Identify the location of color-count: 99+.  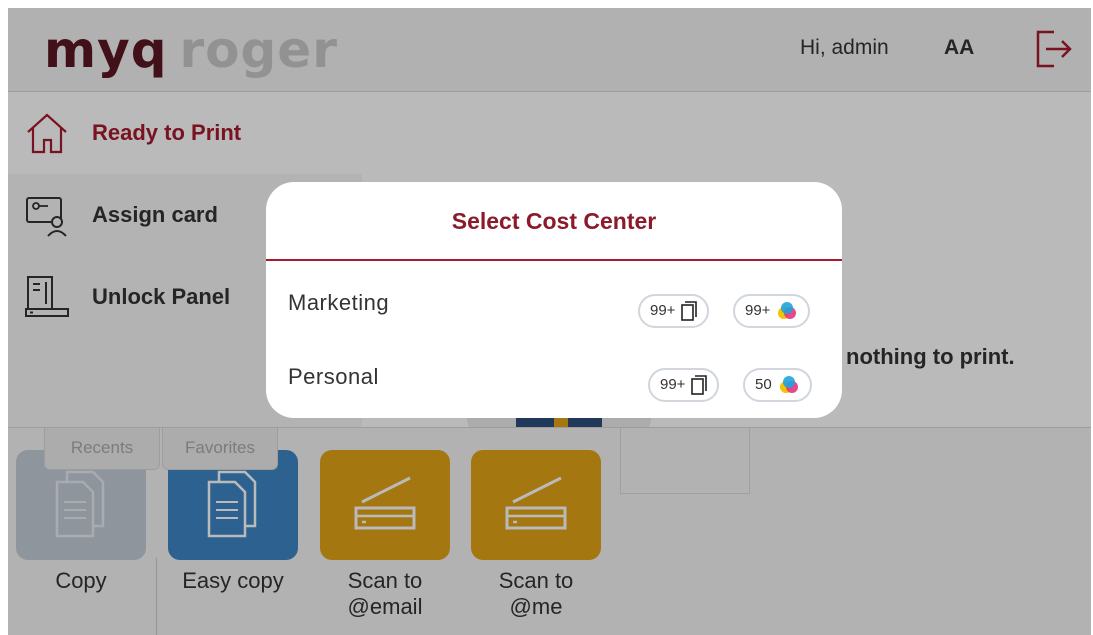
(758, 310).